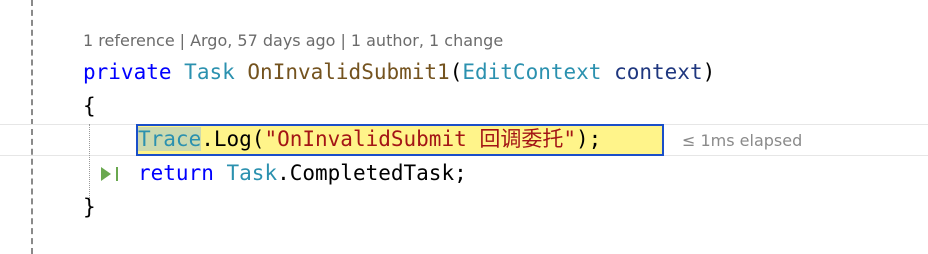 Image resolution: width=928 pixels, height=254 pixels. I want to click on close-paren: ), so click(709, 72).